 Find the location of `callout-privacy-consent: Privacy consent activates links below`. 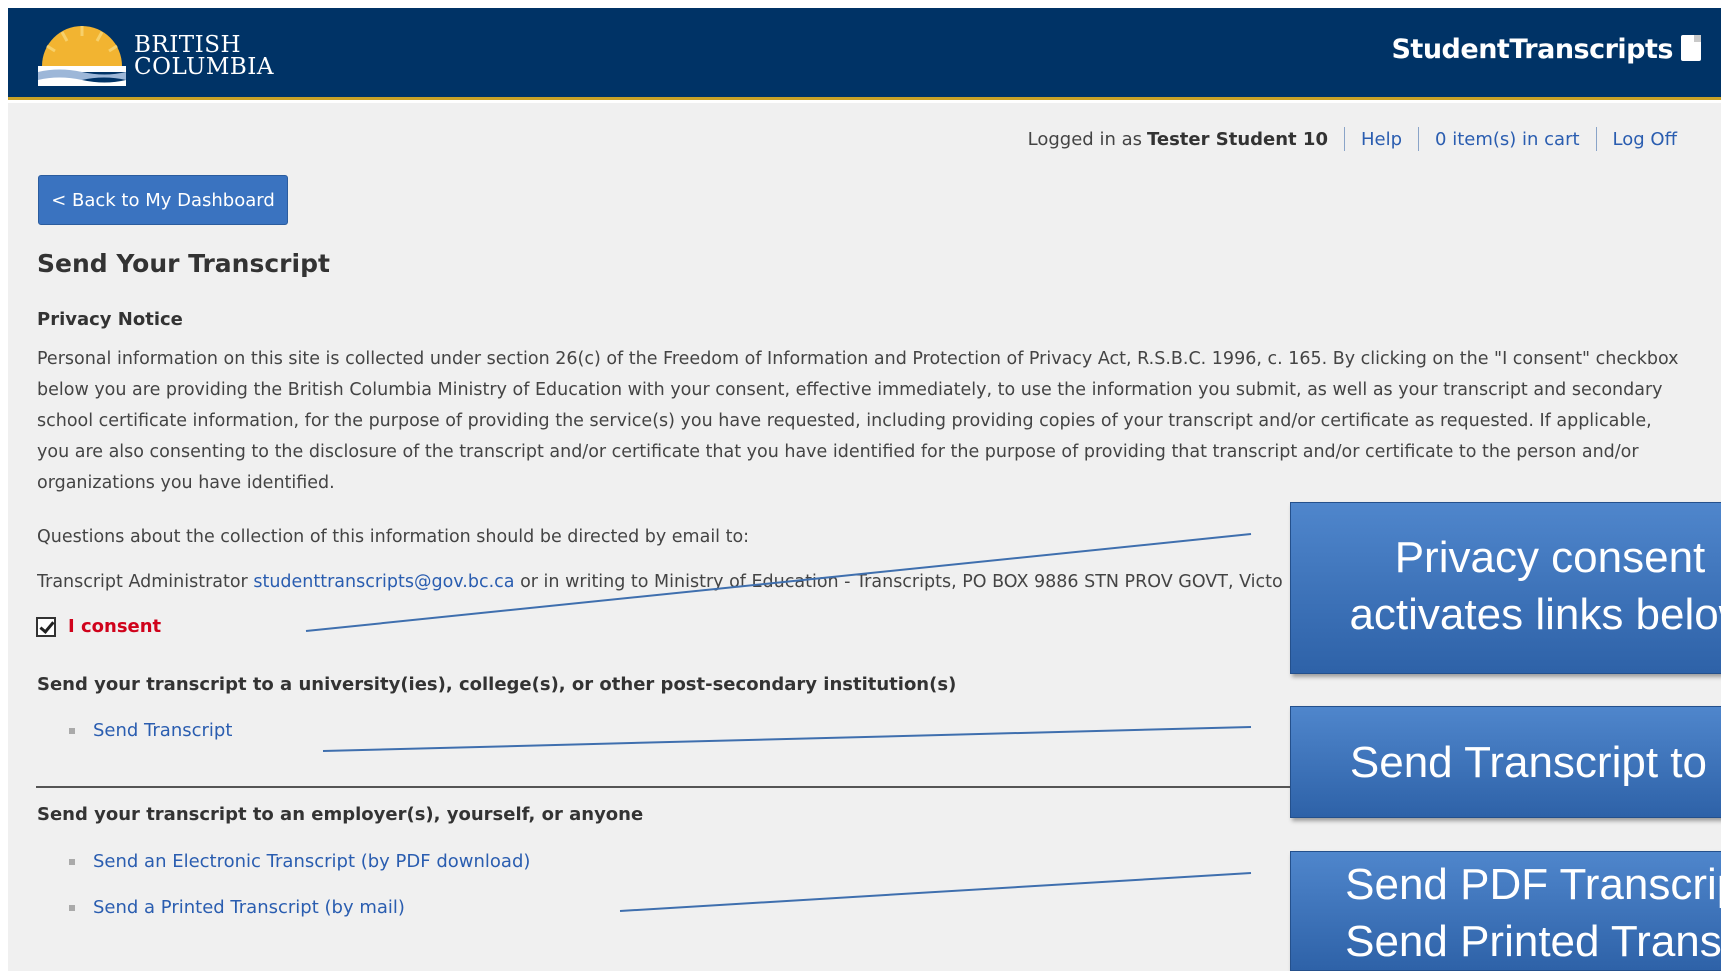

callout-privacy-consent: Privacy consent activates links below is located at coordinates (1505, 588).